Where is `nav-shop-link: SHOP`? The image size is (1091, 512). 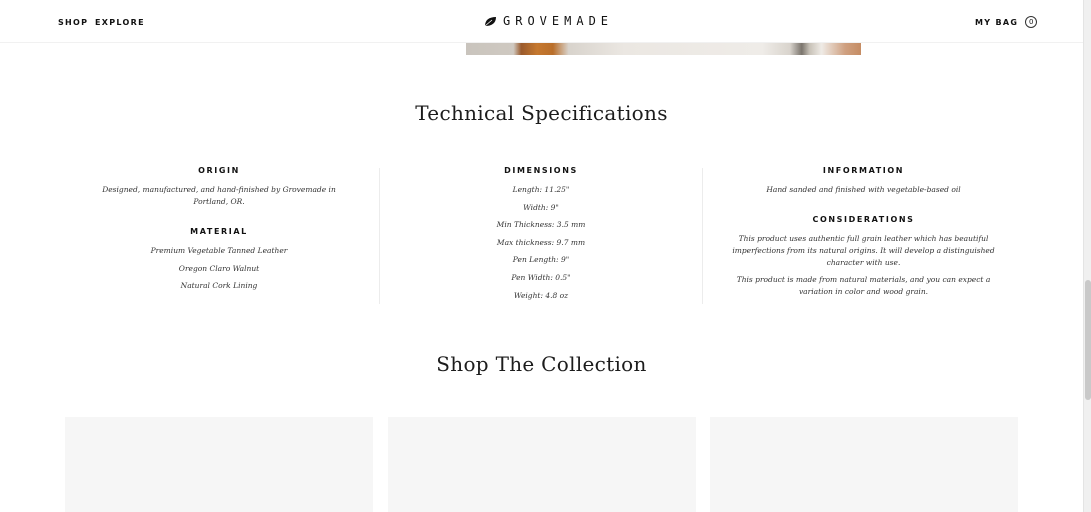
nav-shop-link: SHOP is located at coordinates (73, 22).